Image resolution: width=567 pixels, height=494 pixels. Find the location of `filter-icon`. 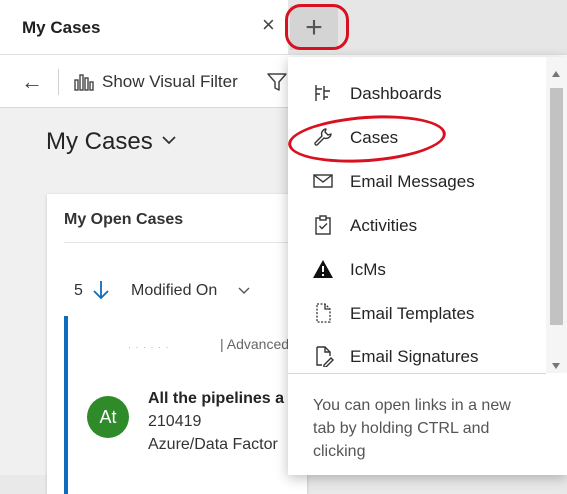

filter-icon is located at coordinates (277, 82).